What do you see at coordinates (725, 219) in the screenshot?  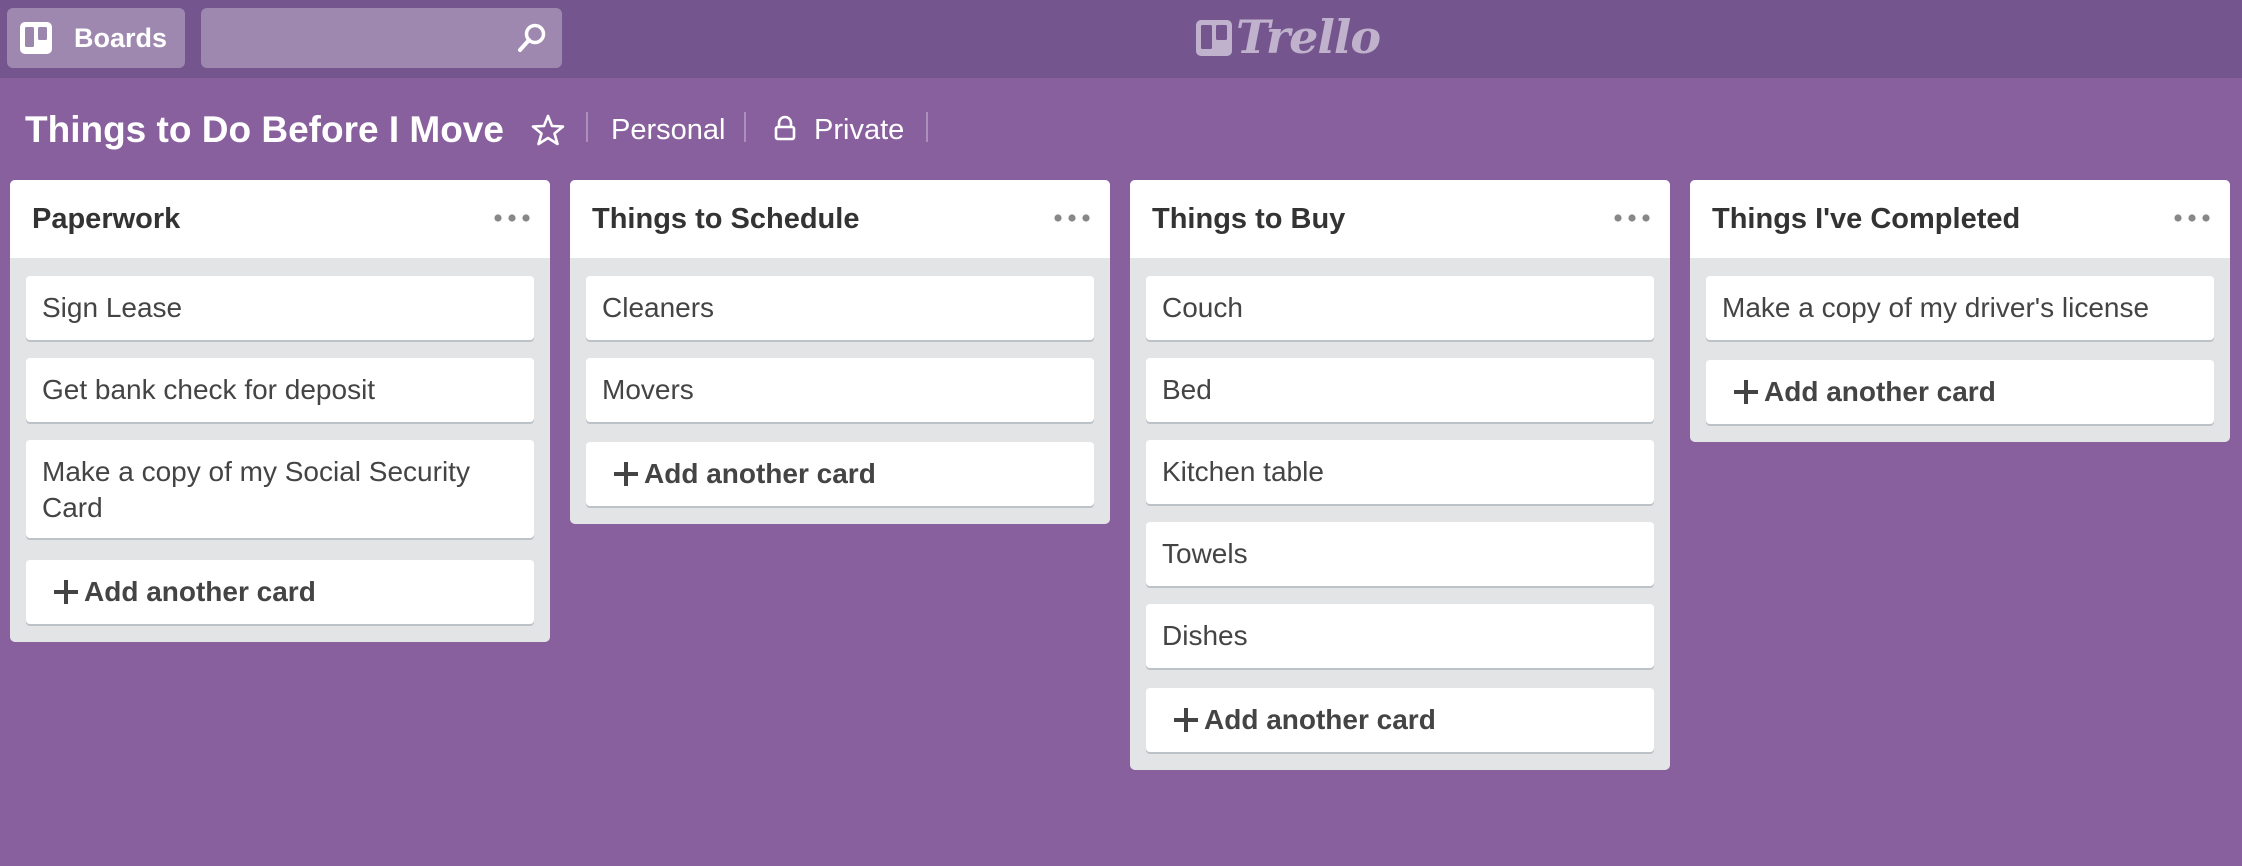 I see `list-title: Things to Schedule` at bounding box center [725, 219].